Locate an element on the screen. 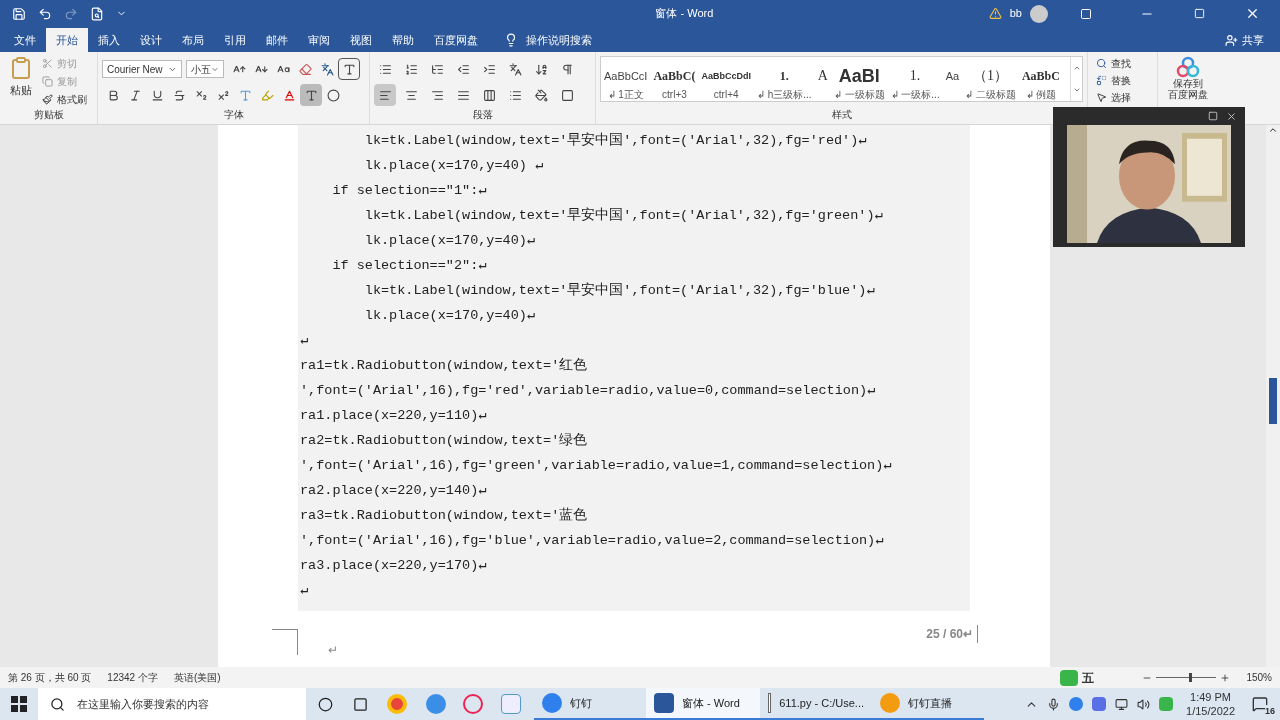 This screenshot has width=1280, height=720. network-icon is located at coordinates (1122, 704).